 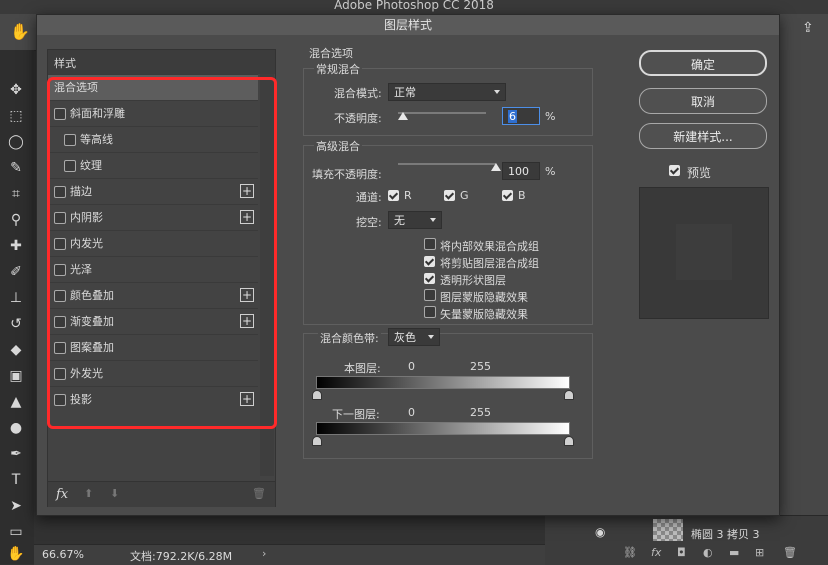 I want to click on advanced-option-label: 将剪贴图层混合成组, so click(x=489, y=263).